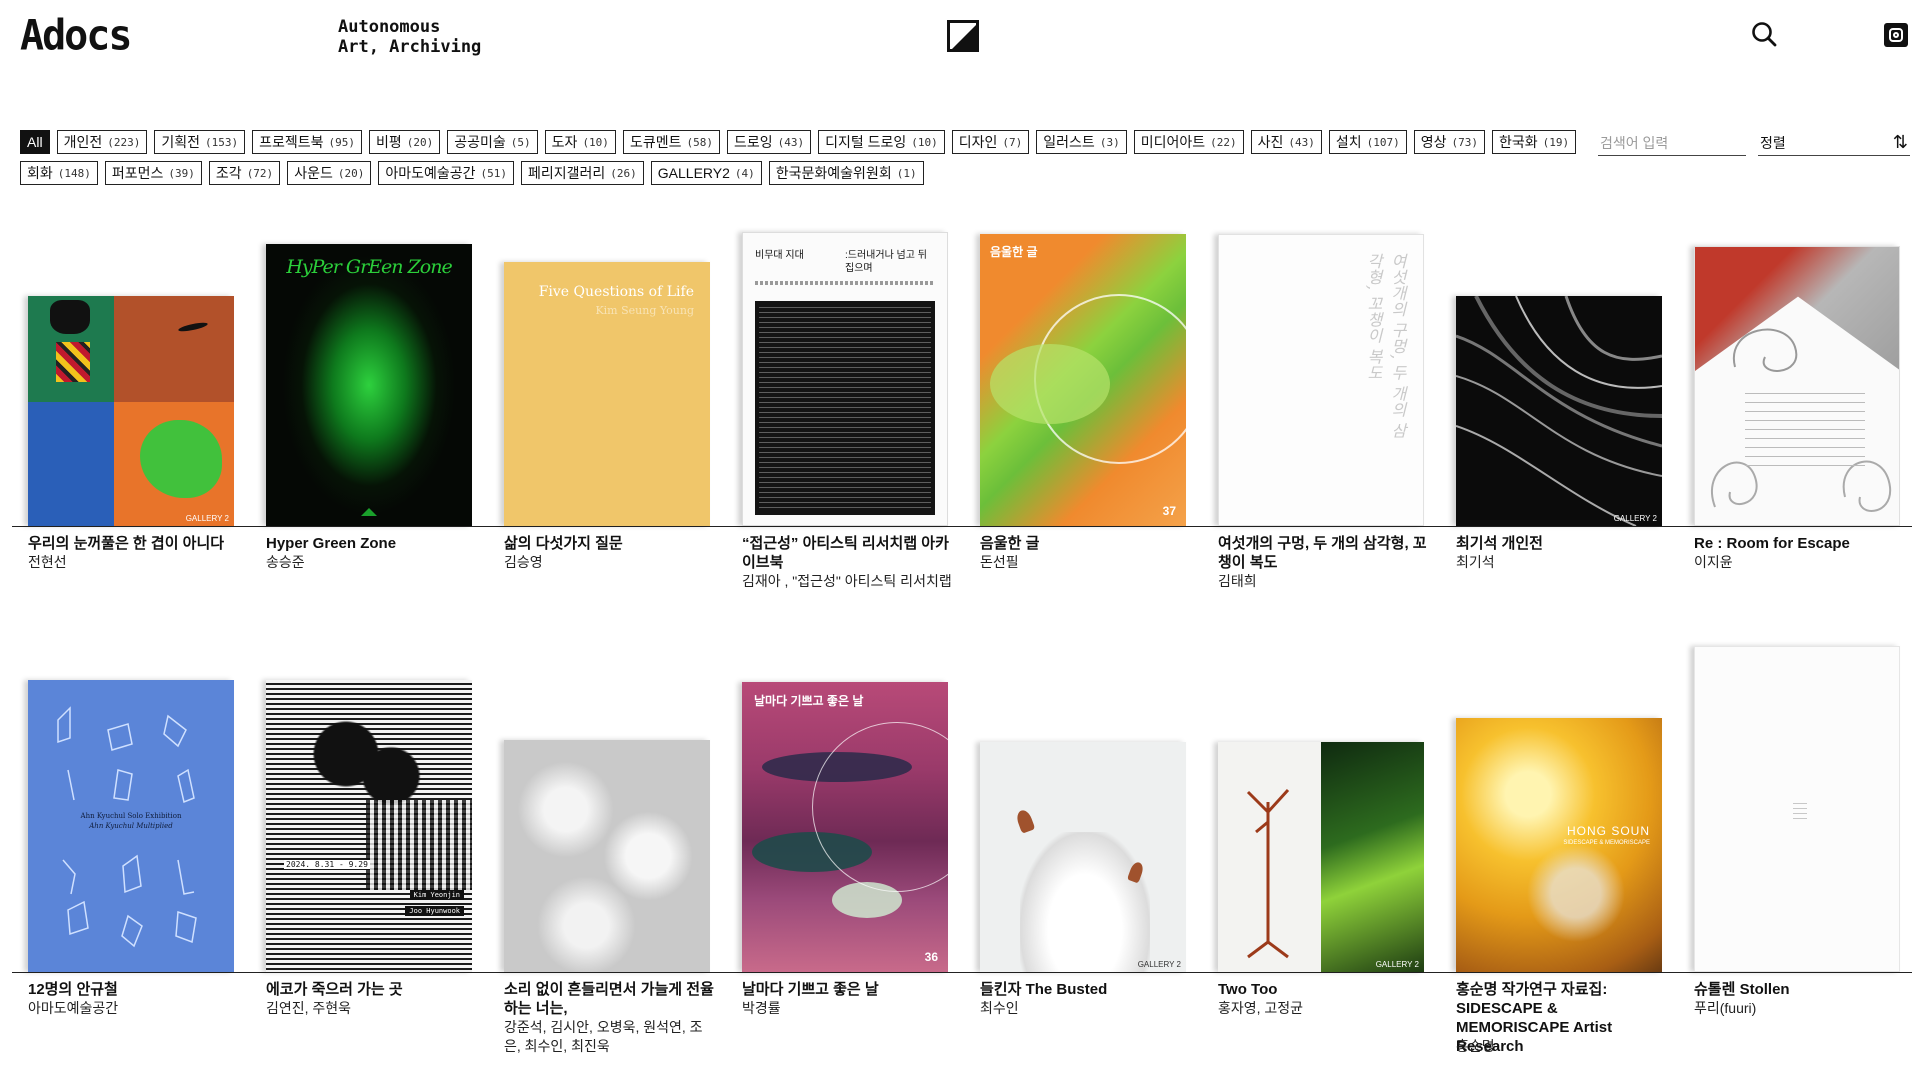 This screenshot has width=1920, height=1080. I want to click on book-title: 들킨자 The Busted, so click(1090, 989).